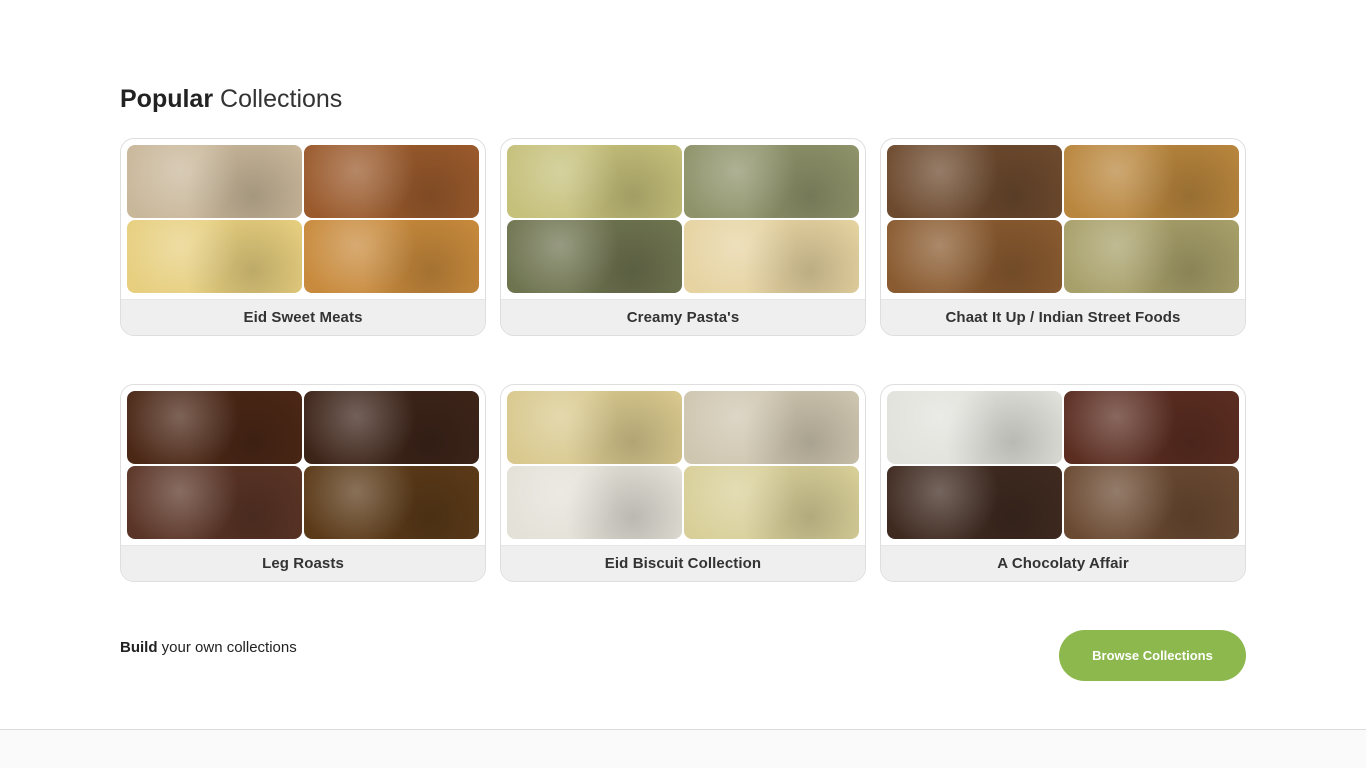 This screenshot has width=1366, height=768. I want to click on collection-card-chaat-it-up: Chaat It Up / Indian Street Foods, so click(1063, 237).